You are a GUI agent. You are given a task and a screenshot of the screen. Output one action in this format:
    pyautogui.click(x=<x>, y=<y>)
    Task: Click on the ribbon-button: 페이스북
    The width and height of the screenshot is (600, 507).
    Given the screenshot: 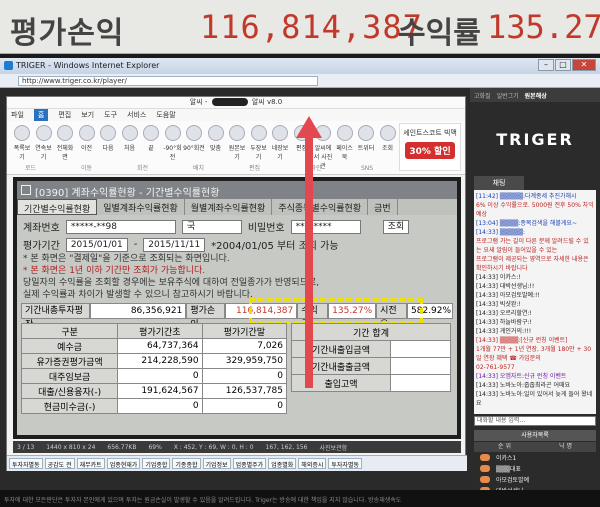 What is the action you would take?
    pyautogui.click(x=345, y=143)
    